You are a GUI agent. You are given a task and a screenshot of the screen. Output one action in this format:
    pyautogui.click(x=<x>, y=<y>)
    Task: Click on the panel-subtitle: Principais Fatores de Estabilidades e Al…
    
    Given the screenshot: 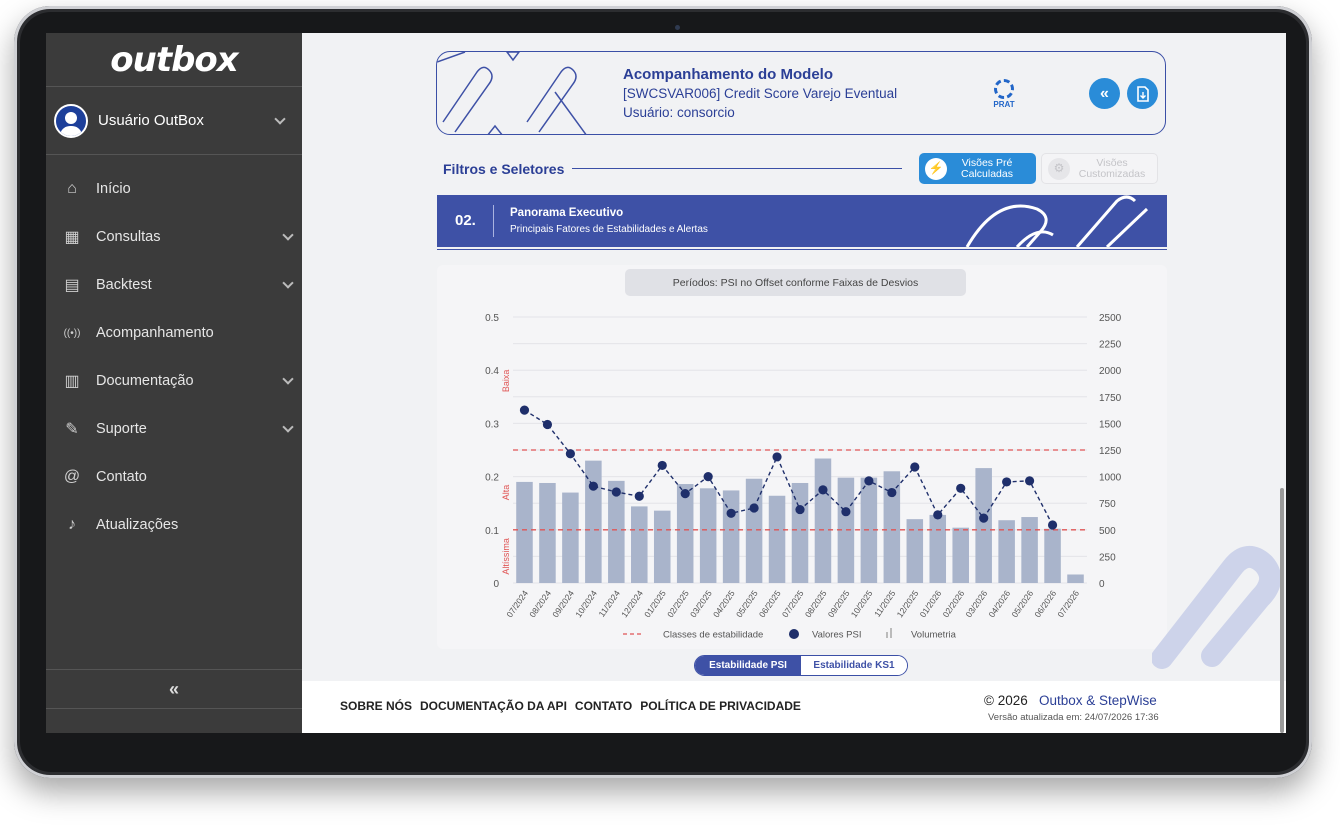 What is the action you would take?
    pyautogui.click(x=609, y=229)
    